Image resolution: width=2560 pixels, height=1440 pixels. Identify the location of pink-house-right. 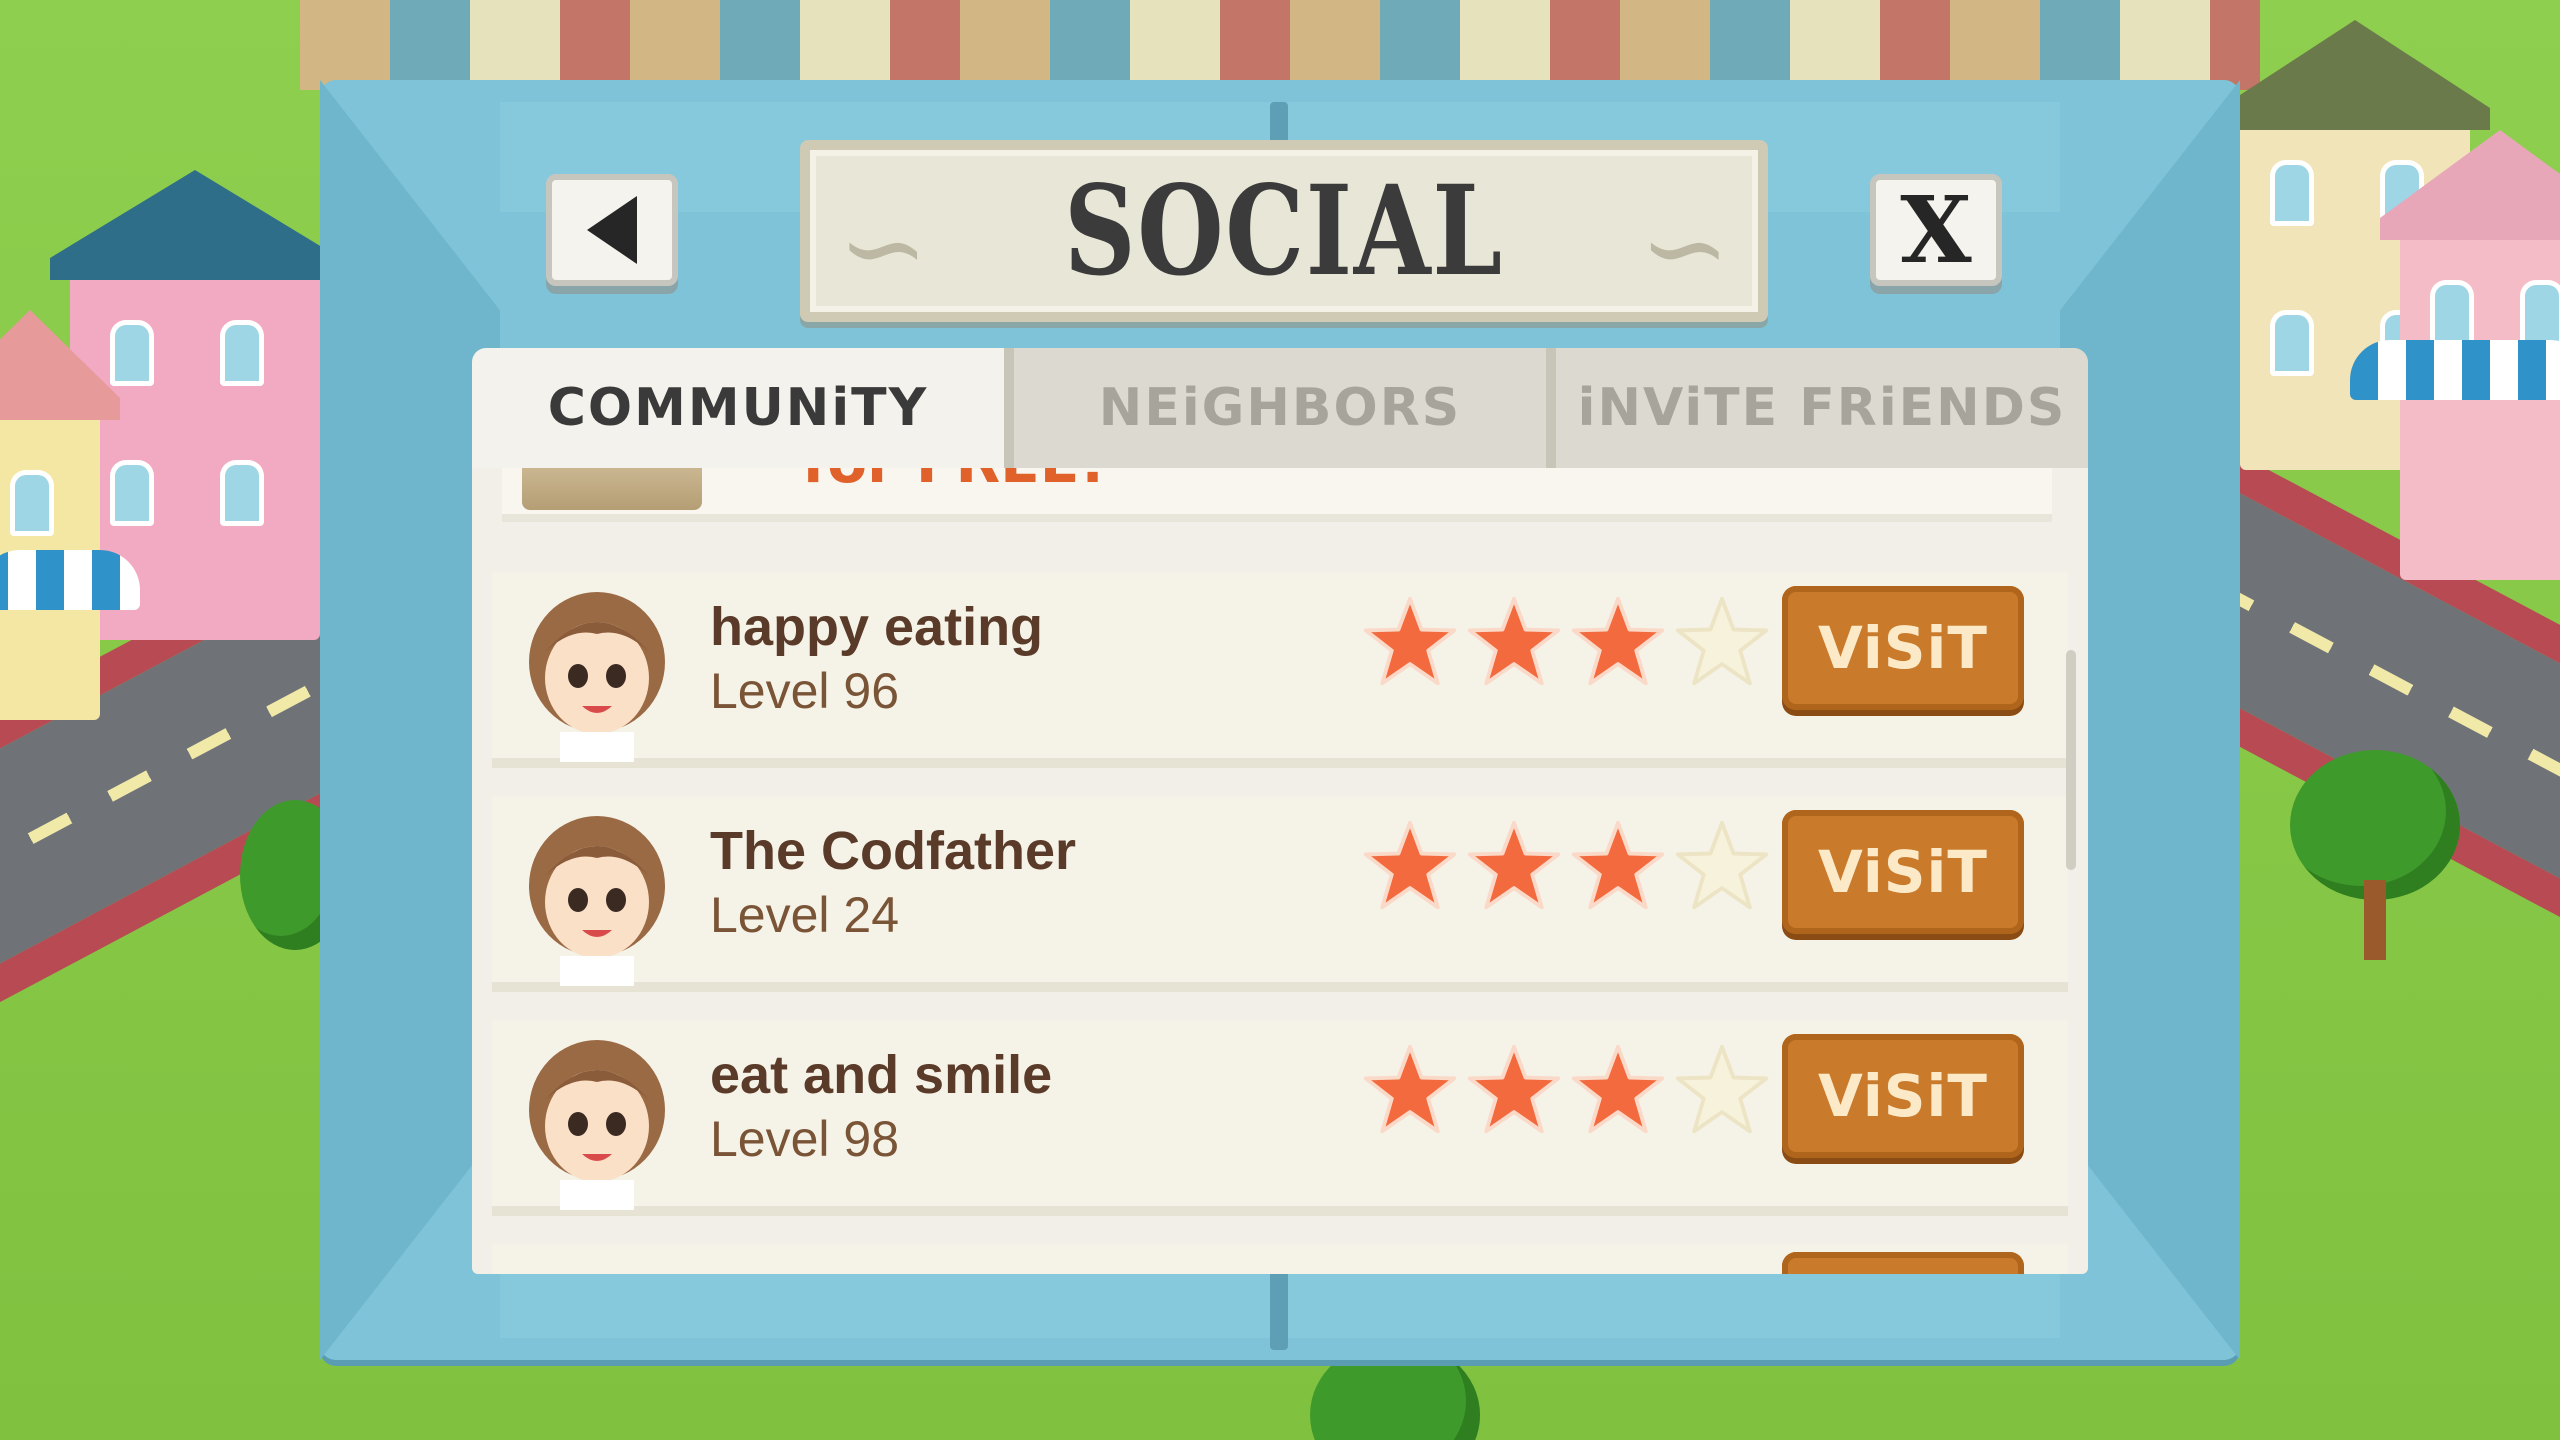
(2470, 355).